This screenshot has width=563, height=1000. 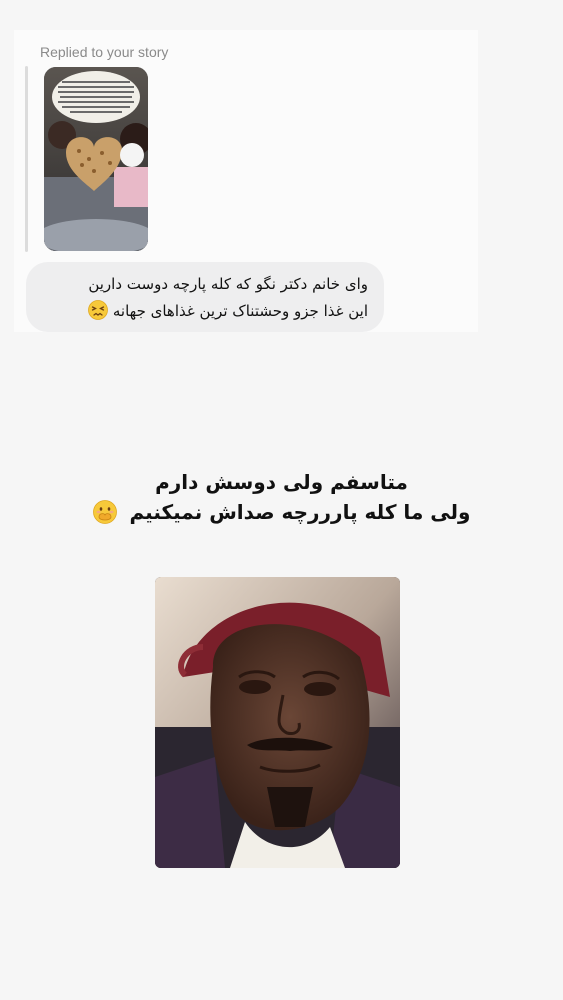 What do you see at coordinates (26, 159) in the screenshot?
I see `reply-indicator-bar` at bounding box center [26, 159].